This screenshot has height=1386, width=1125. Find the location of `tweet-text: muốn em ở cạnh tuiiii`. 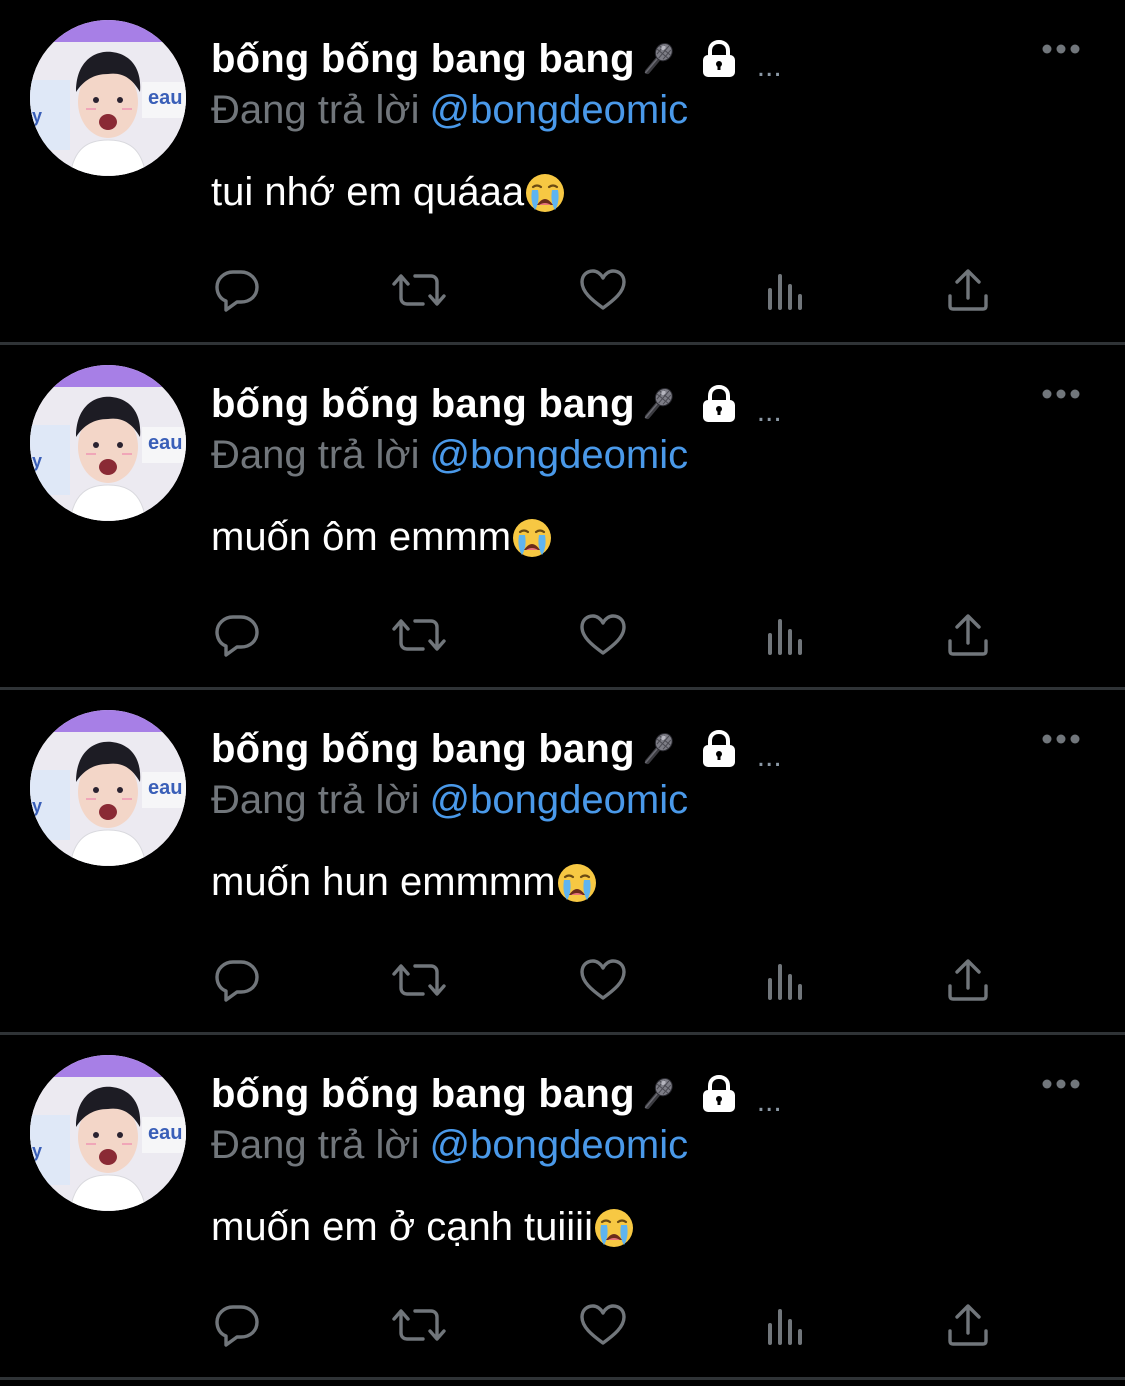

tweet-text: muốn em ở cạnh tuiiii is located at coordinates (423, 1227).